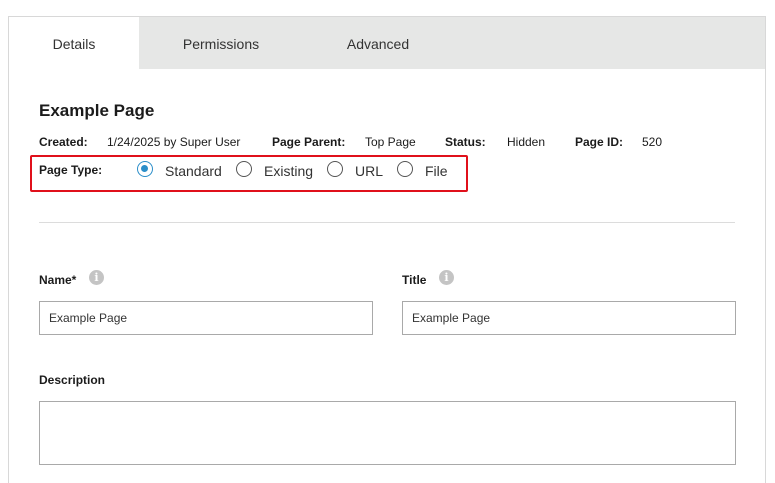 The image size is (775, 483). I want to click on title-input, so click(569, 318).